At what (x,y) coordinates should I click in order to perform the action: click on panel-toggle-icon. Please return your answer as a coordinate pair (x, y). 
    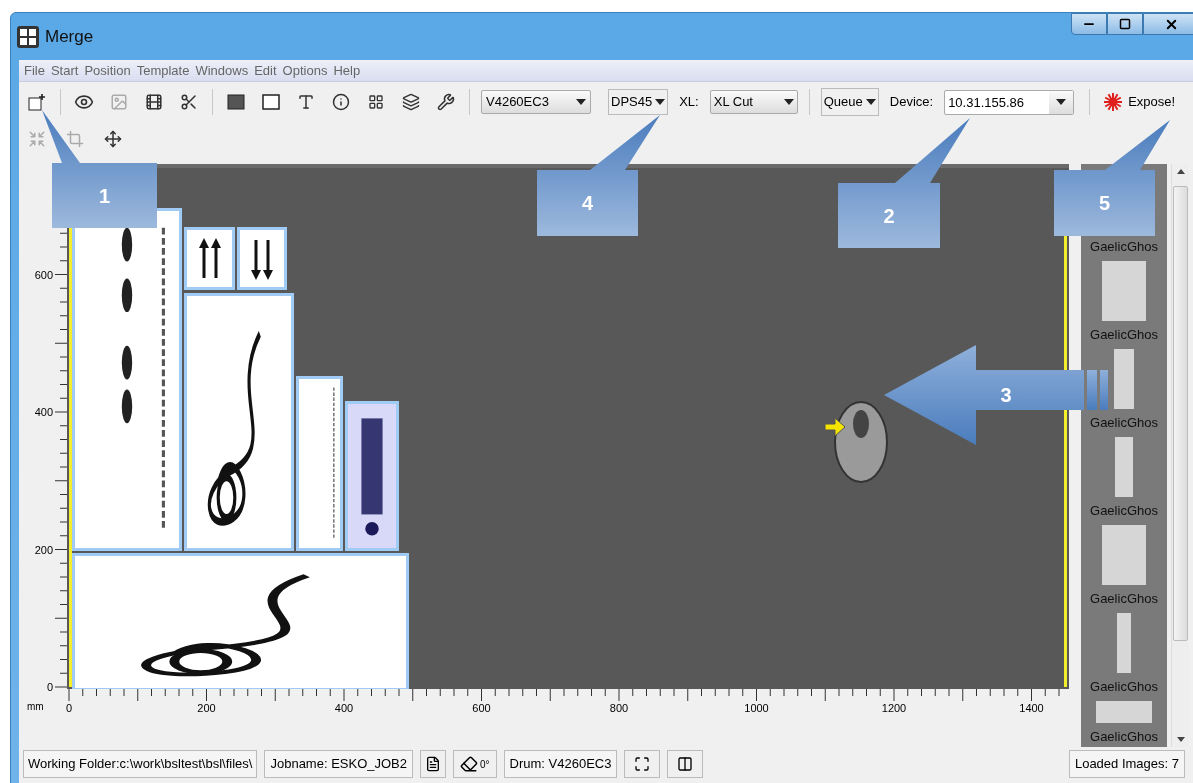
    Looking at the image, I should click on (685, 764).